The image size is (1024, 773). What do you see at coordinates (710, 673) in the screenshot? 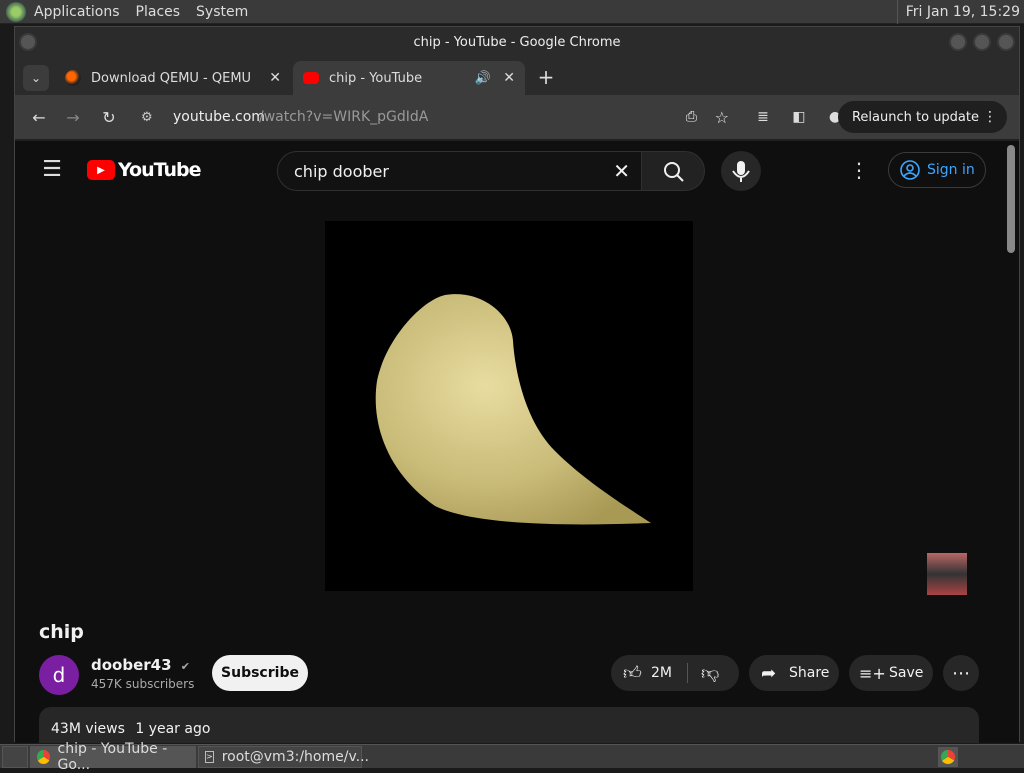
I see `dislike-icon: 👎︎` at bounding box center [710, 673].